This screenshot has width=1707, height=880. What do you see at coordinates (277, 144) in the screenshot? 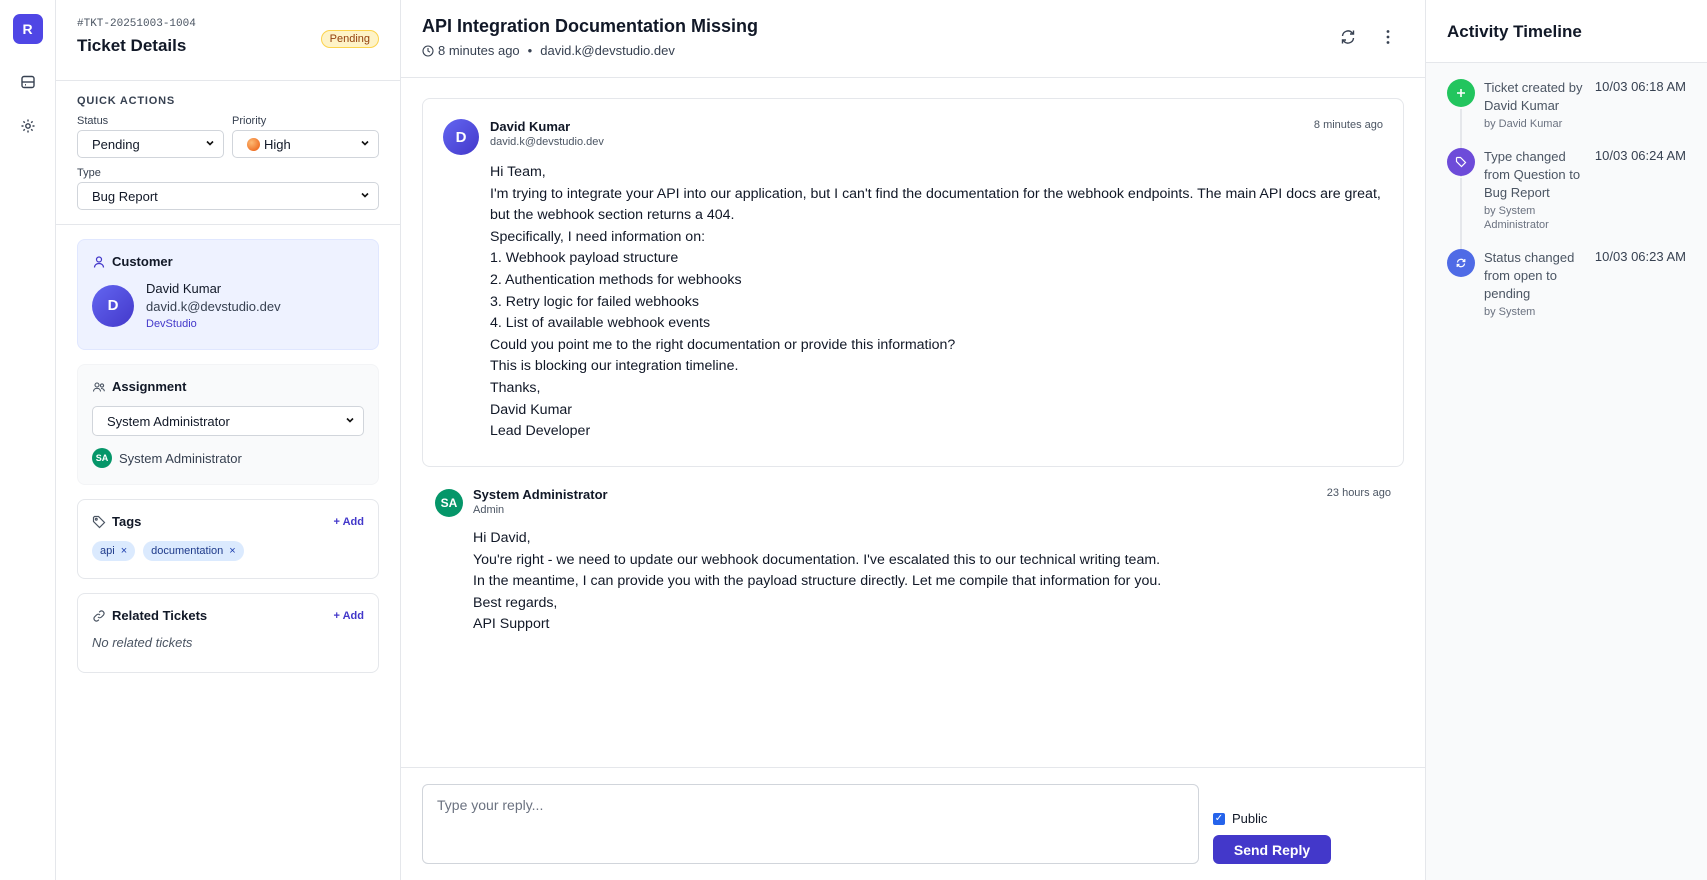
I see `priority-select-value: High` at bounding box center [277, 144].